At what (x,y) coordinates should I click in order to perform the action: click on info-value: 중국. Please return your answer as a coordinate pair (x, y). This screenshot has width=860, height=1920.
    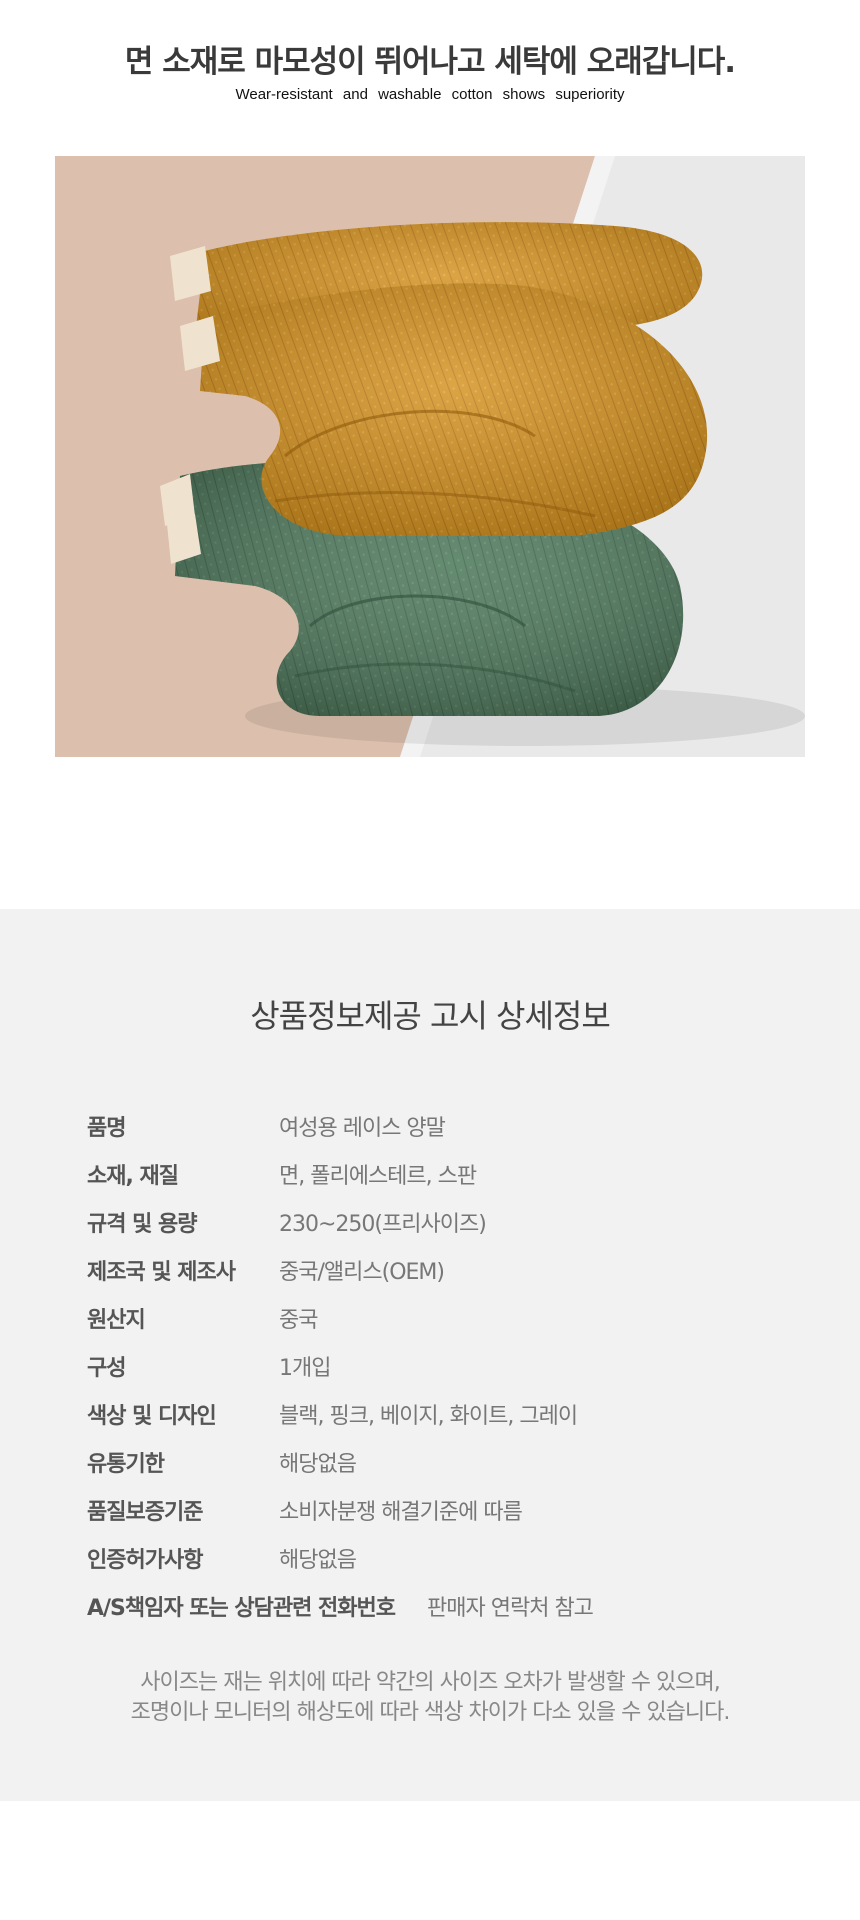
    Looking at the image, I should click on (298, 1320).